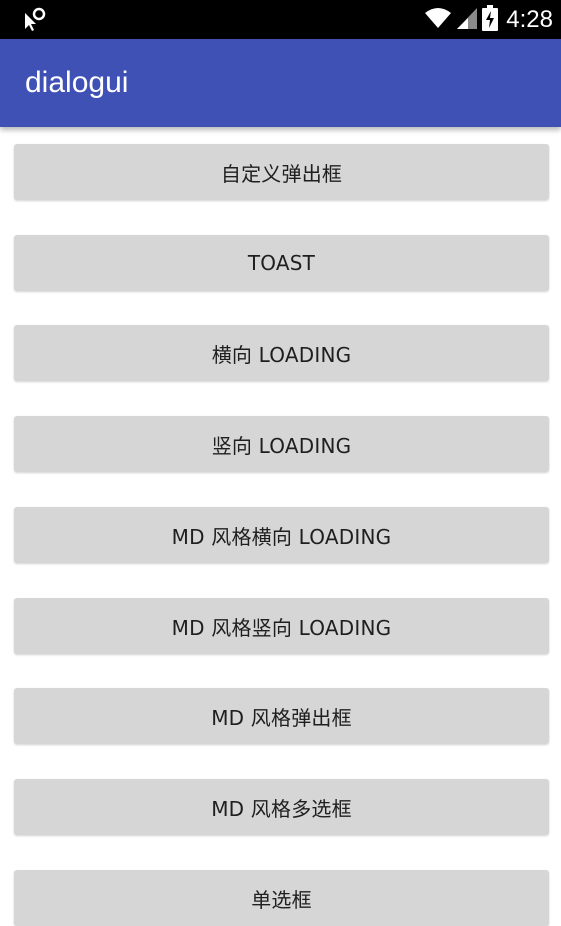 This screenshot has width=561, height=926. What do you see at coordinates (37, 19) in the screenshot?
I see `cursor-icon` at bounding box center [37, 19].